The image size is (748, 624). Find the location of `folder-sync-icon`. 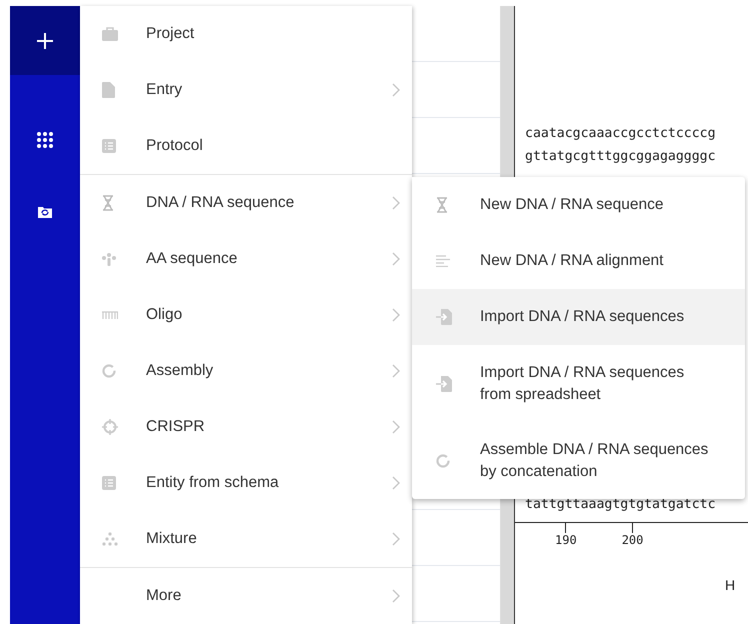

folder-sync-icon is located at coordinates (45, 212).